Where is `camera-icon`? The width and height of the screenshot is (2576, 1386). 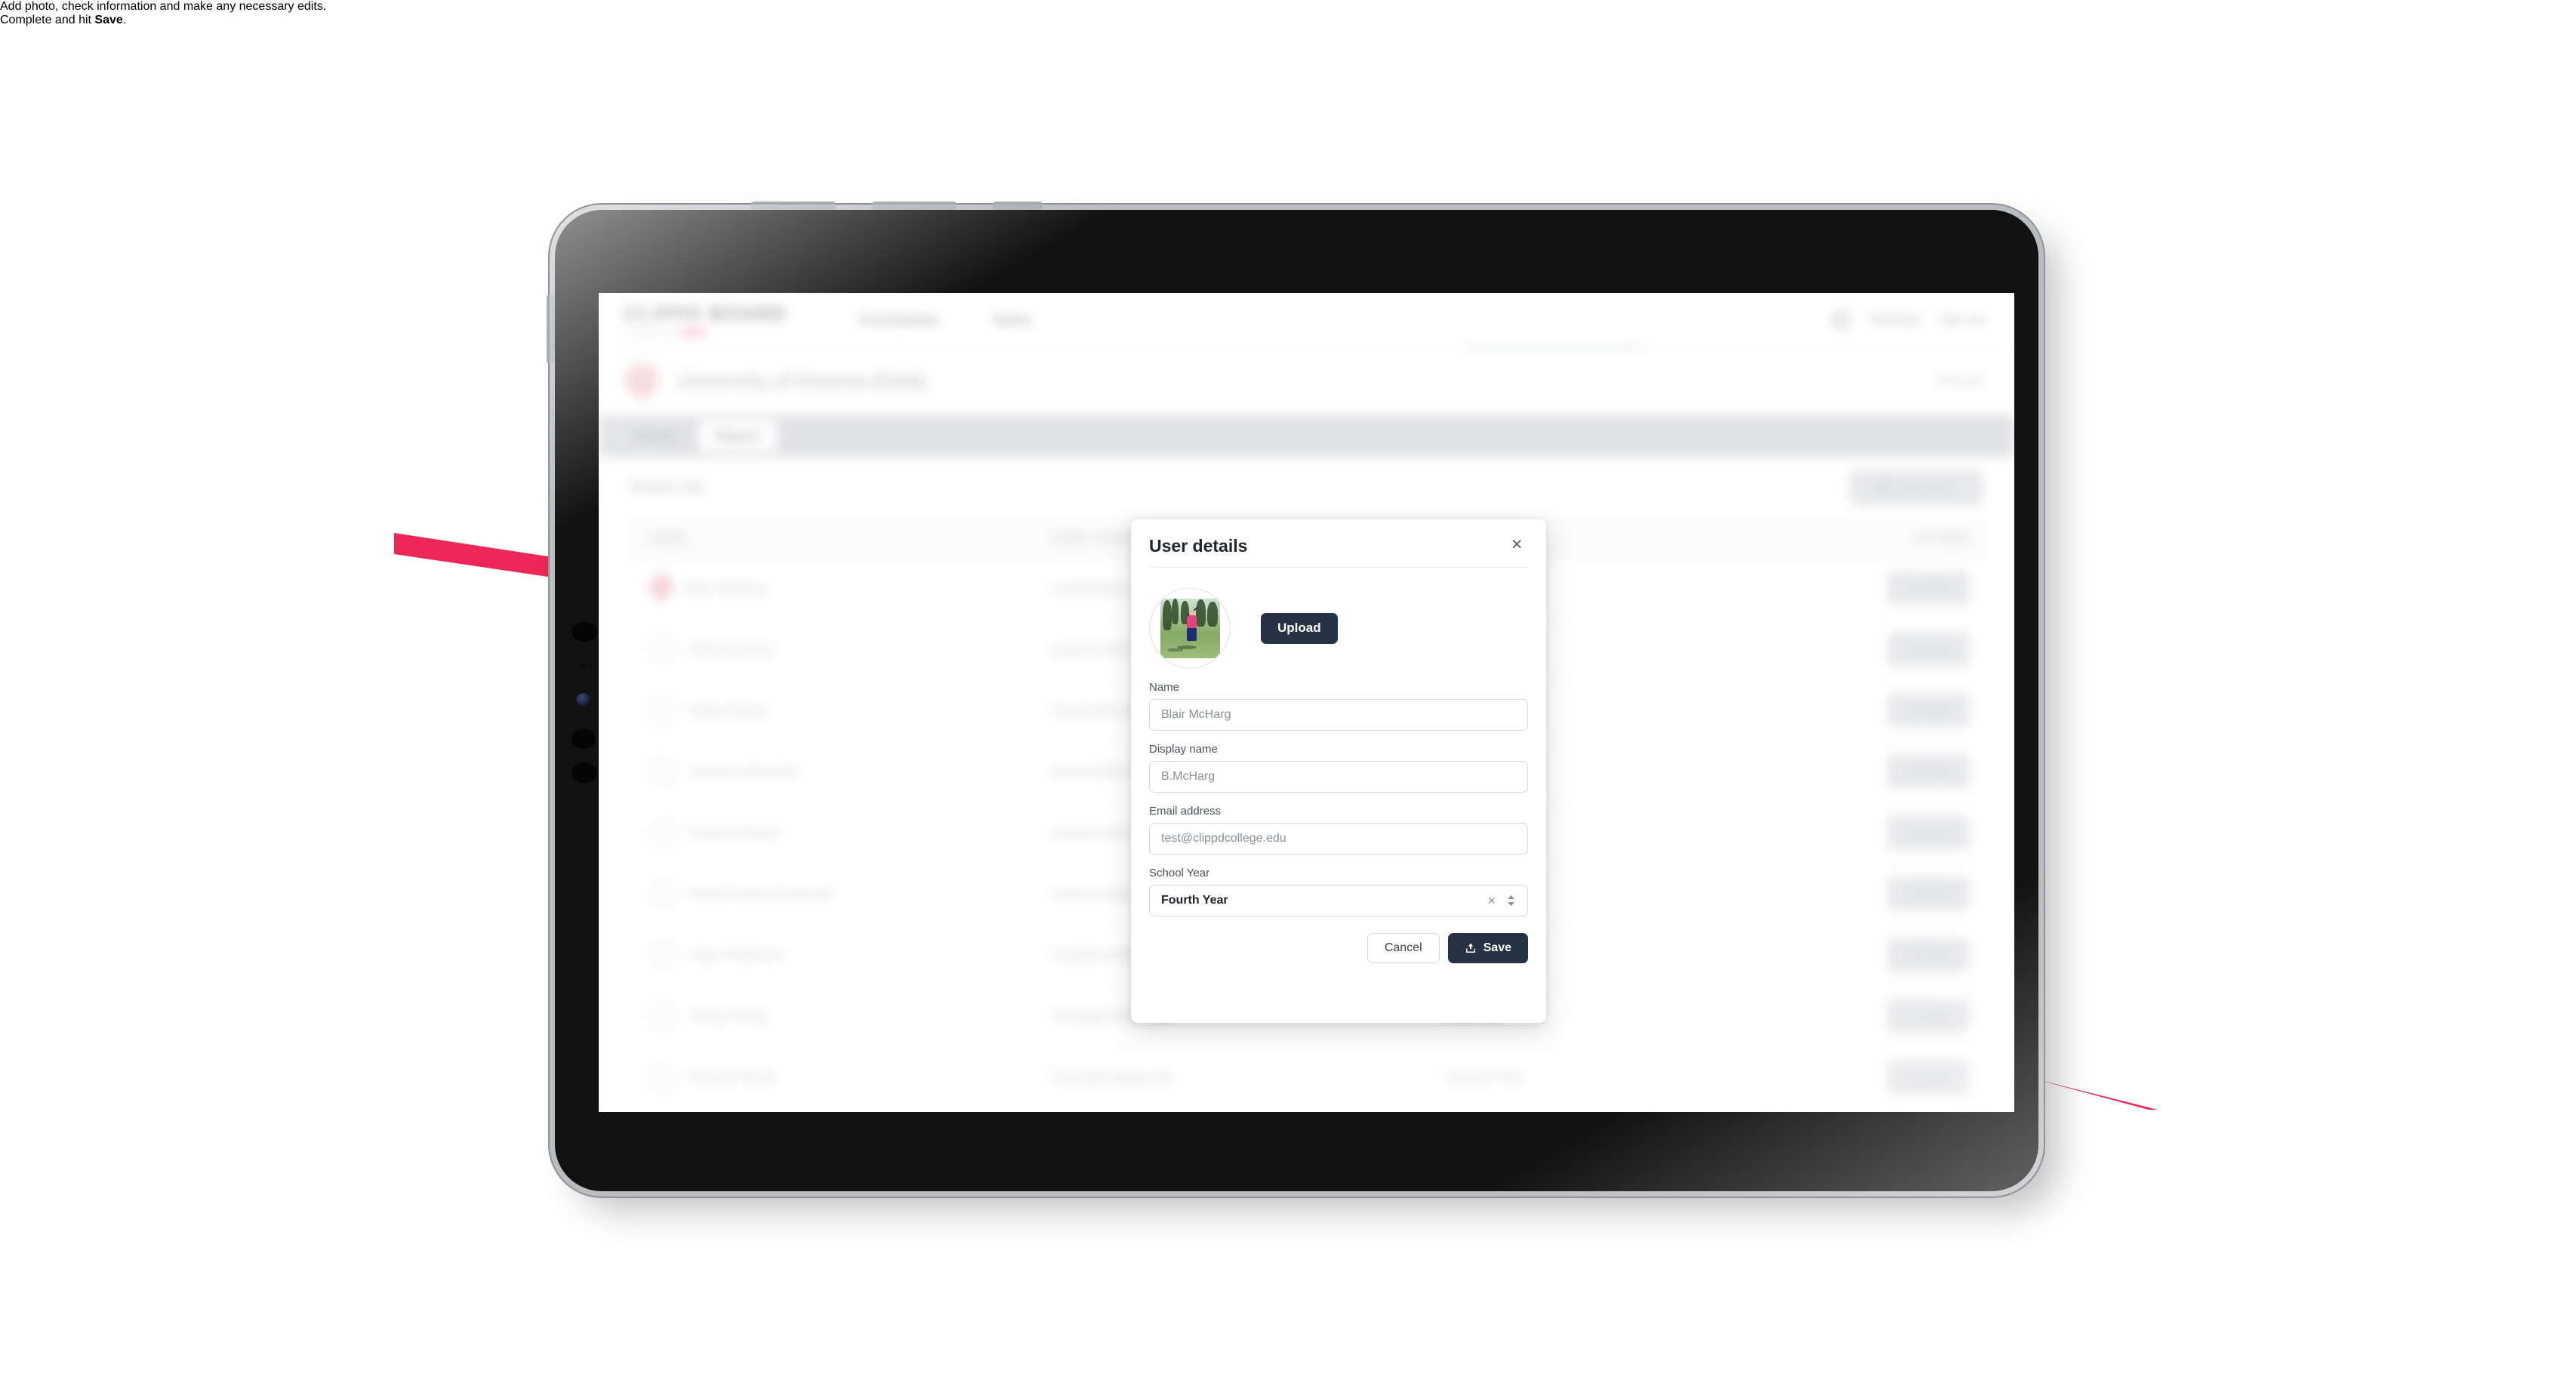 camera-icon is located at coordinates (584, 632).